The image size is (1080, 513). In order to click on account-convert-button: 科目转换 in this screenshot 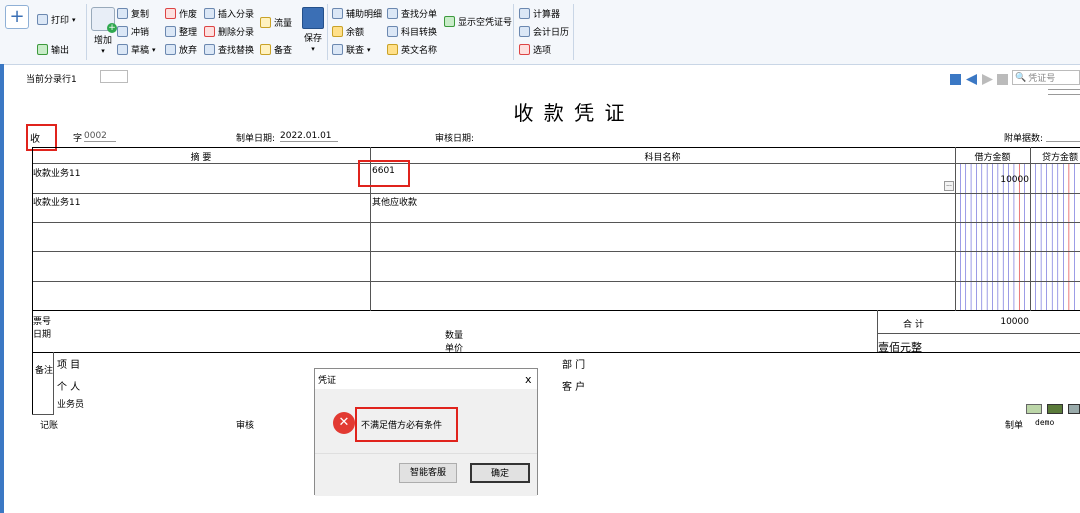, I will do `click(412, 31)`.